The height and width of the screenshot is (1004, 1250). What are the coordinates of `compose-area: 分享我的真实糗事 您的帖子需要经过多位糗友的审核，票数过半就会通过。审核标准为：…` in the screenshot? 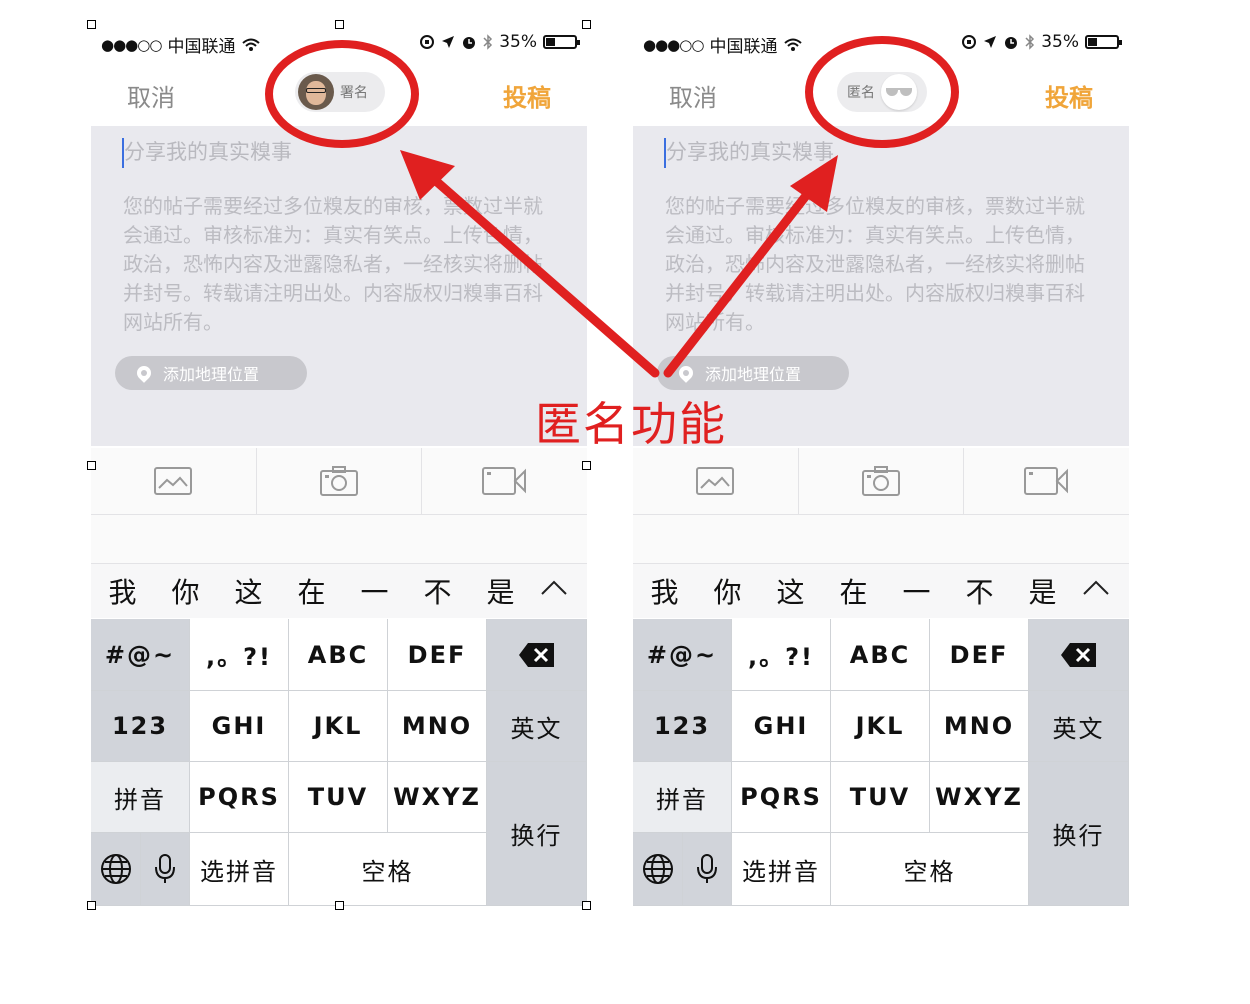 It's located at (339, 286).